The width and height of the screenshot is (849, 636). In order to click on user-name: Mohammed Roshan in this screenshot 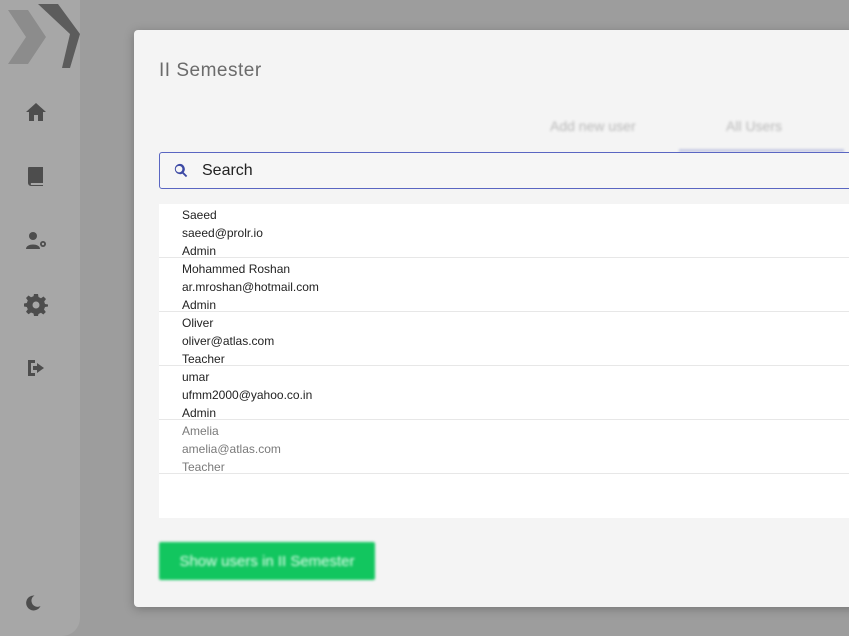, I will do `click(236, 269)`.